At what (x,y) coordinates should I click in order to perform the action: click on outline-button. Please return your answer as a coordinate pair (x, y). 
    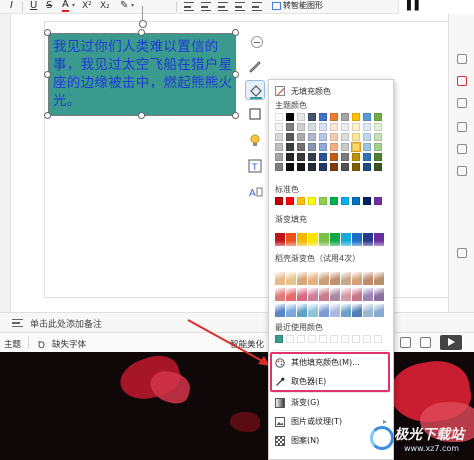
    Looking at the image, I should click on (255, 114).